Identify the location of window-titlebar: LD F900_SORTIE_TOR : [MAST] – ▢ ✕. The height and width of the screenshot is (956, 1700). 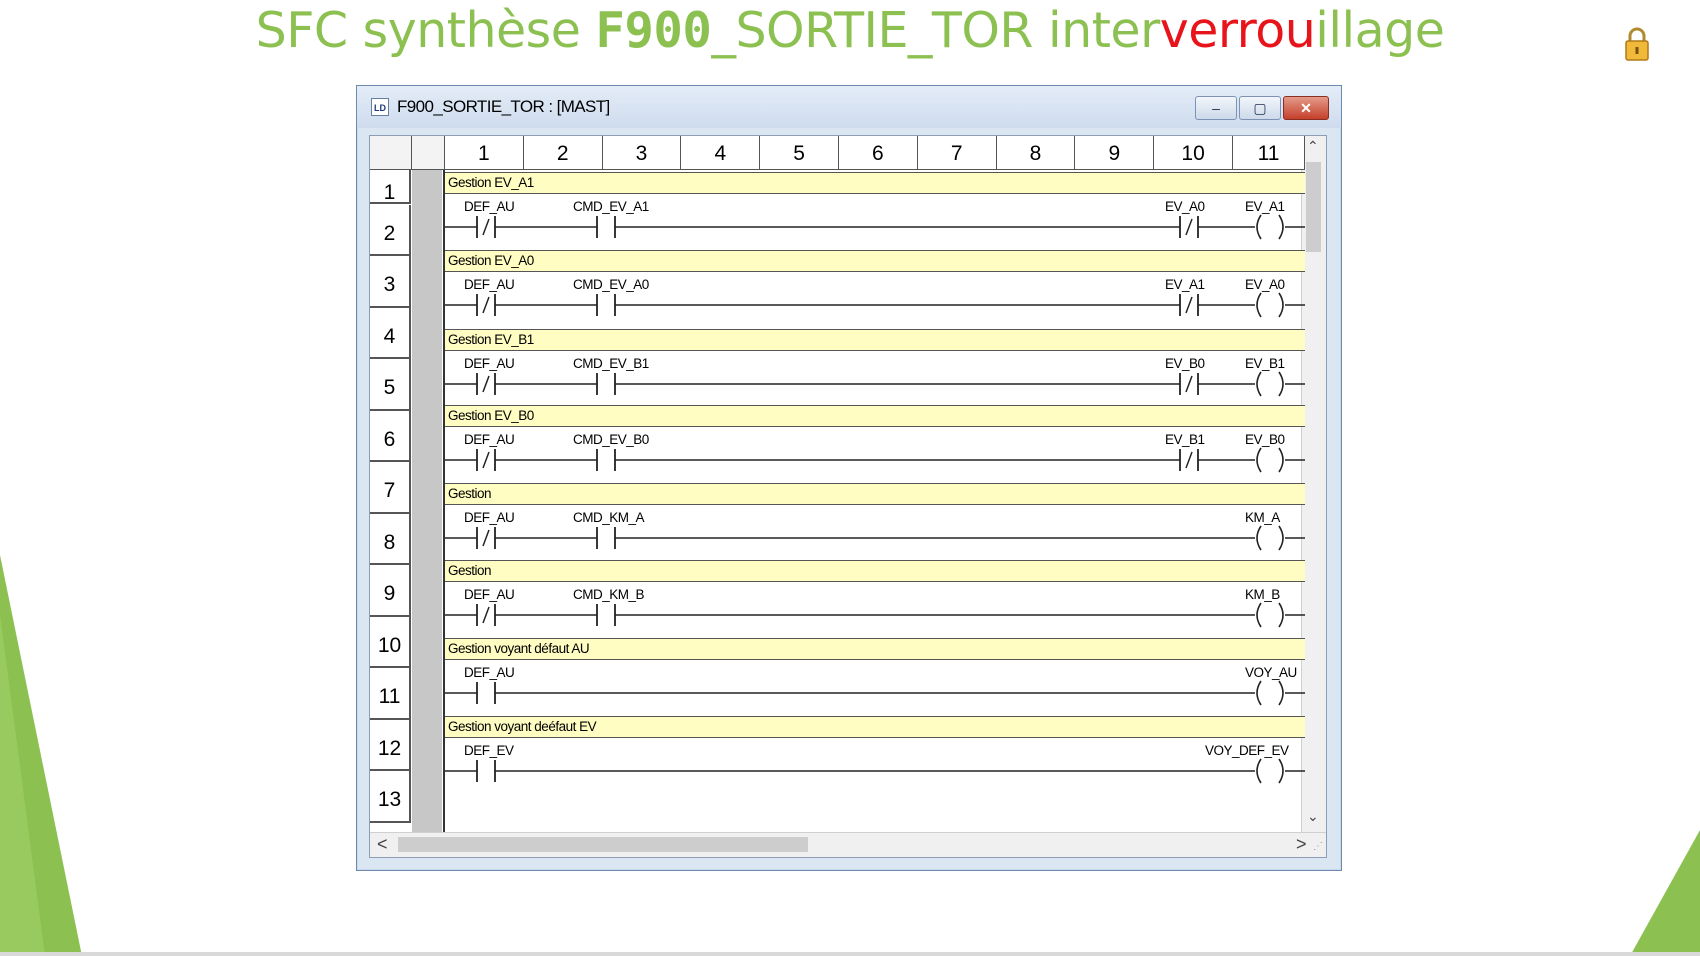
(849, 107).